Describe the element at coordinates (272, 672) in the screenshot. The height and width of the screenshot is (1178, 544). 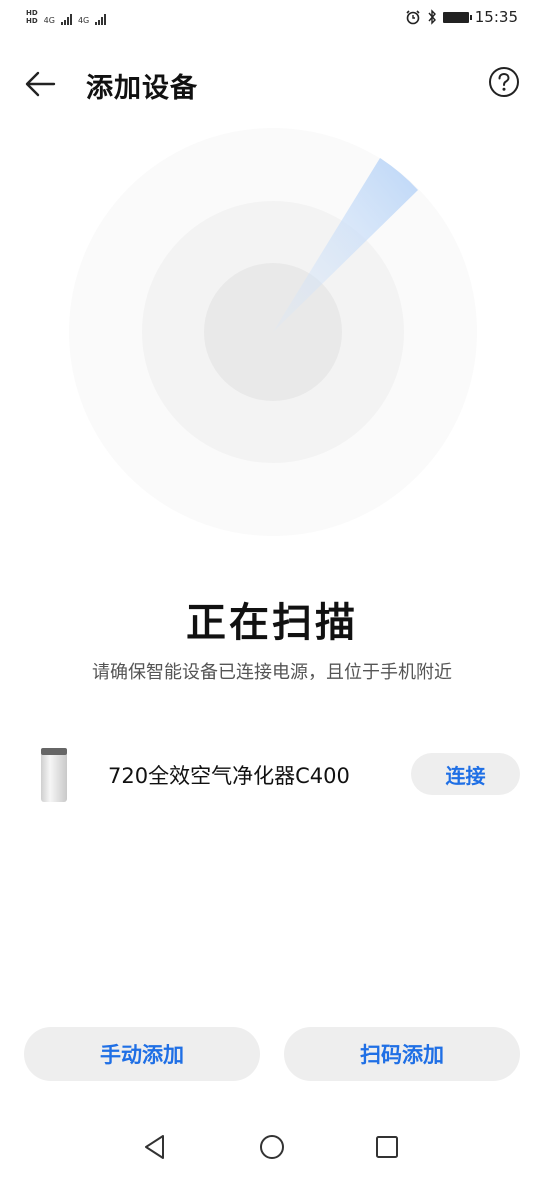
I see `scan-hint: 请确保智能设备已连接电源，且位于手机附近` at that location.